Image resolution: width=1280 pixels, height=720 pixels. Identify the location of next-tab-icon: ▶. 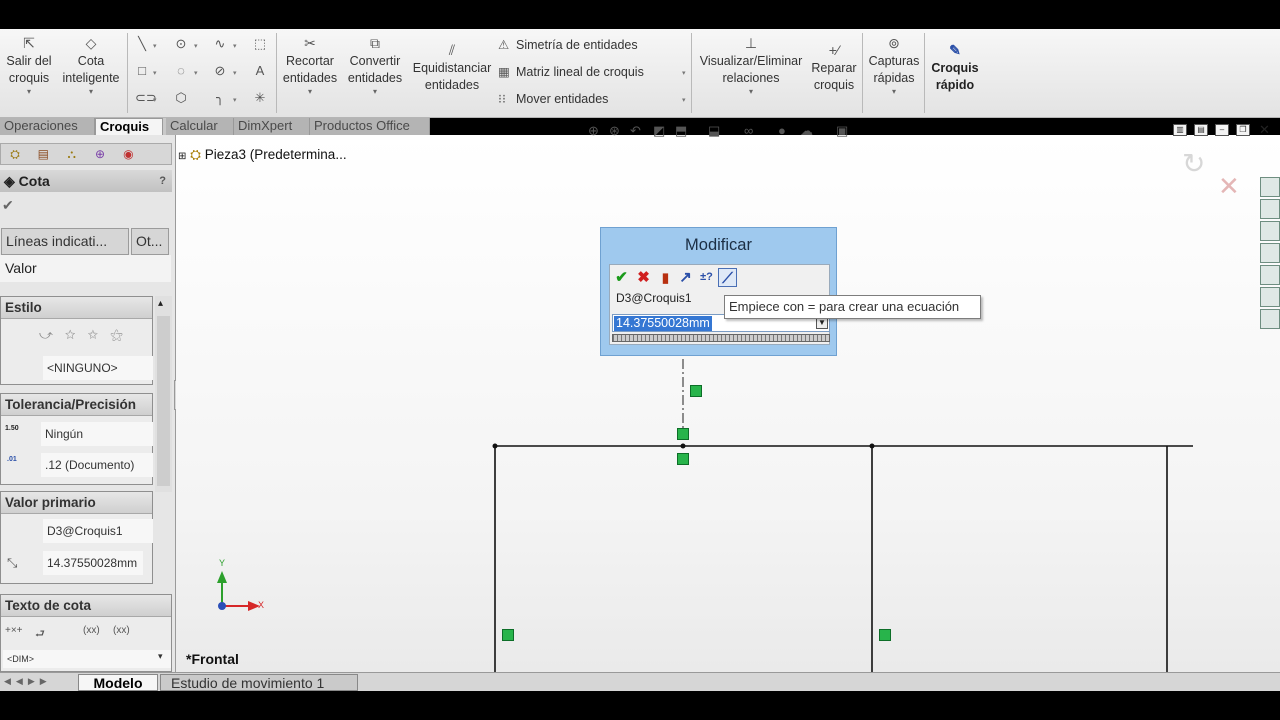
(34, 681).